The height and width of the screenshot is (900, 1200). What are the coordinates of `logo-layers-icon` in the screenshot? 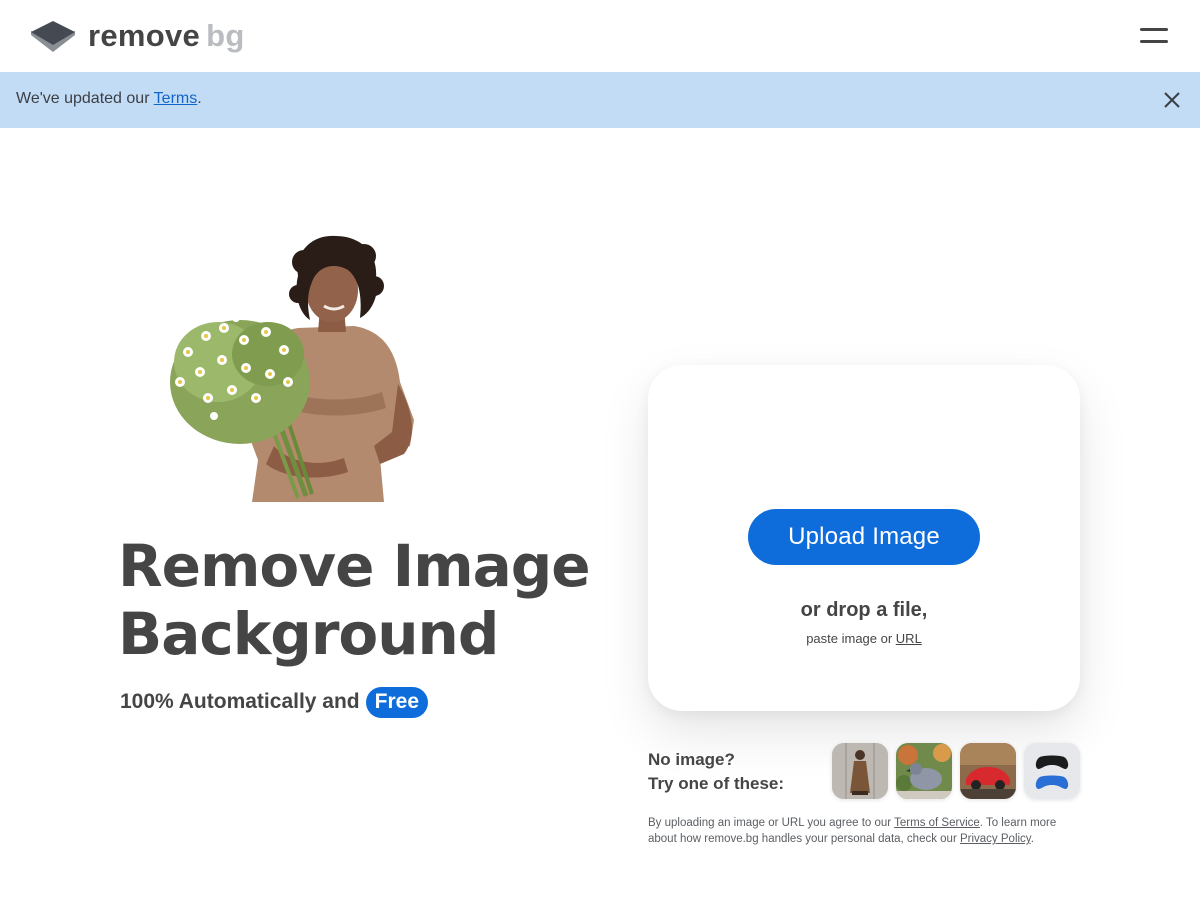 It's located at (53, 36).